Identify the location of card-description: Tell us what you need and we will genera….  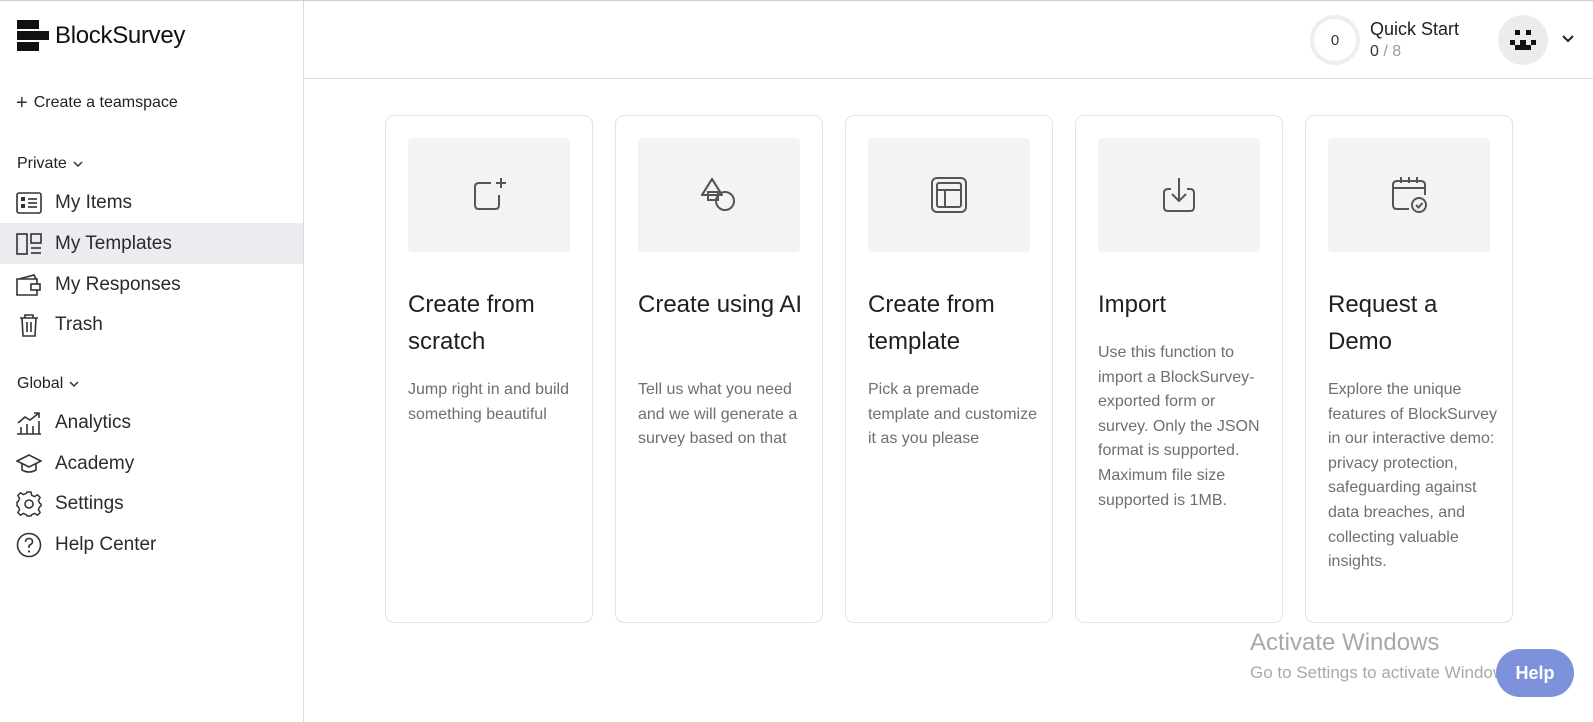
(718, 414).